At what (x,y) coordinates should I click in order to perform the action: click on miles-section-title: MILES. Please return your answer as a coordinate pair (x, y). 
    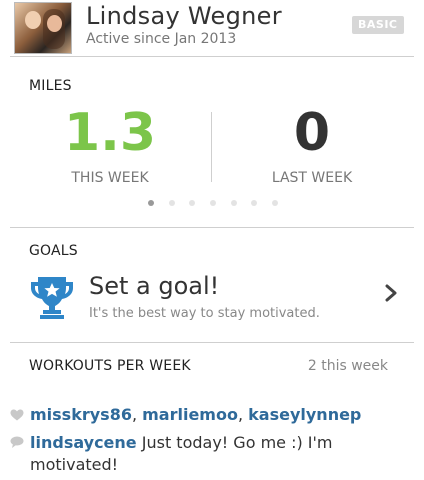
    Looking at the image, I should click on (50, 86).